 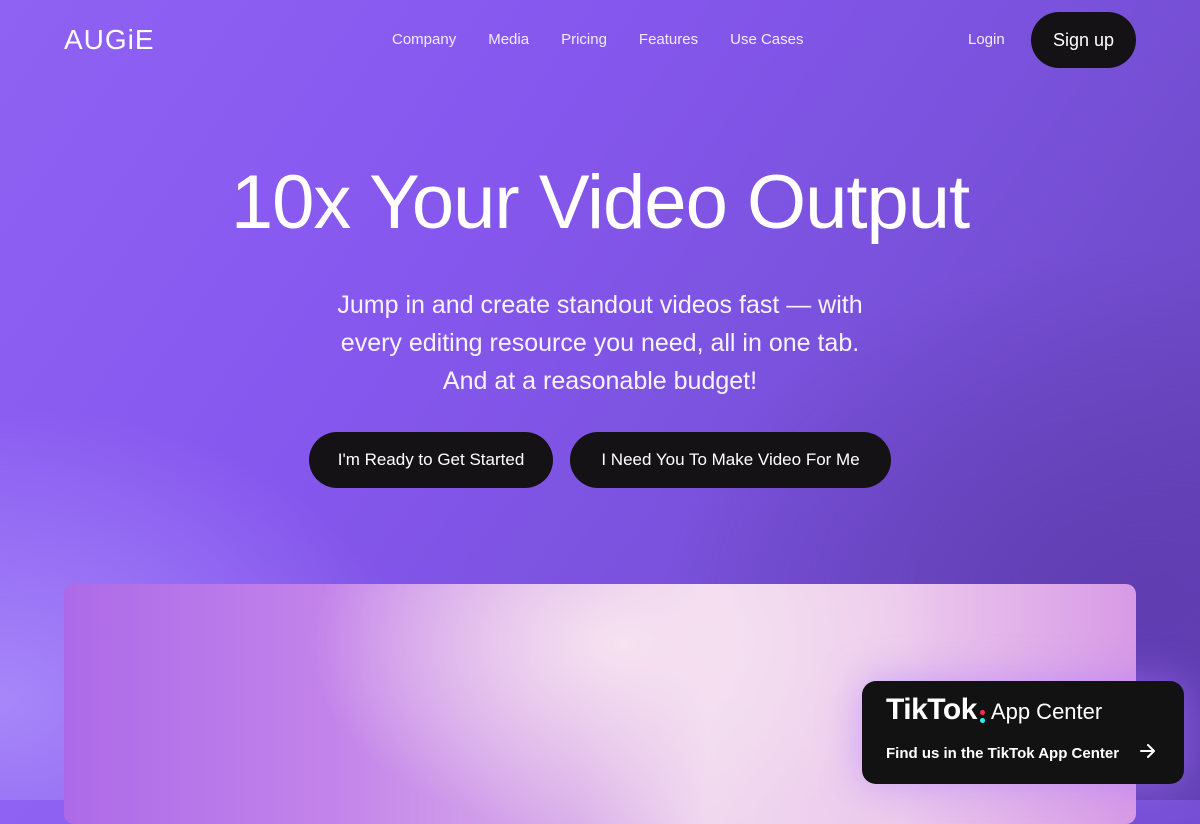 I want to click on get-started-button: I'm Ready to Get Started, so click(x=431, y=460).